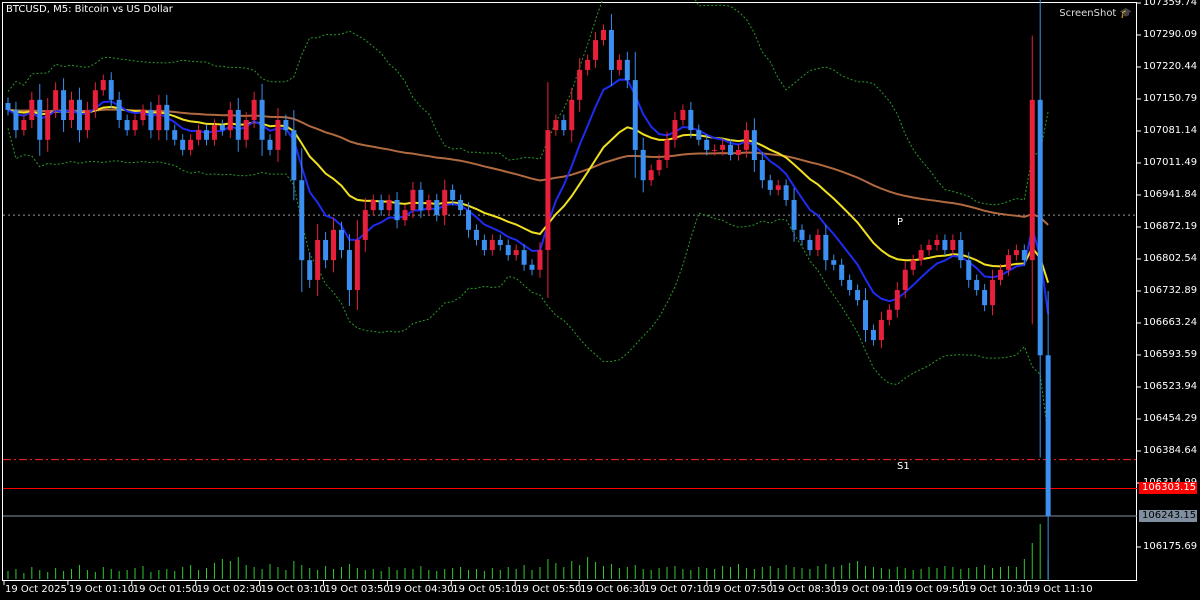  I want to click on y-tick-label: 106454.29, so click(1170, 418).